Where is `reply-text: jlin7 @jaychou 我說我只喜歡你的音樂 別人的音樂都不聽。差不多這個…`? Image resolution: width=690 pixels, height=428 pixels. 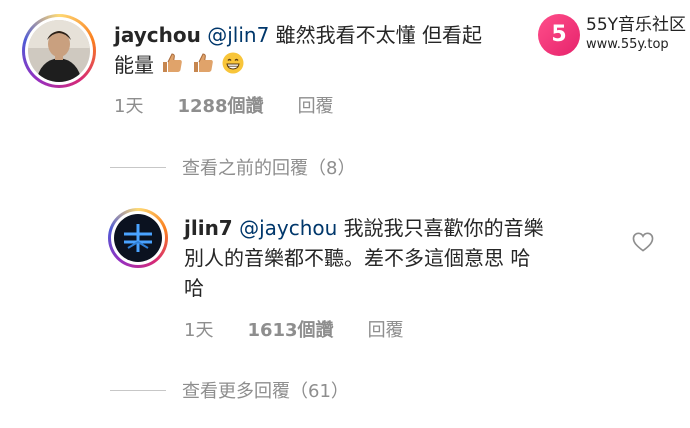 reply-text: jlin7 @jaychou 我說我只喜歡你的音樂 別人的音樂都不聽。差不多這個… is located at coordinates (399, 258).